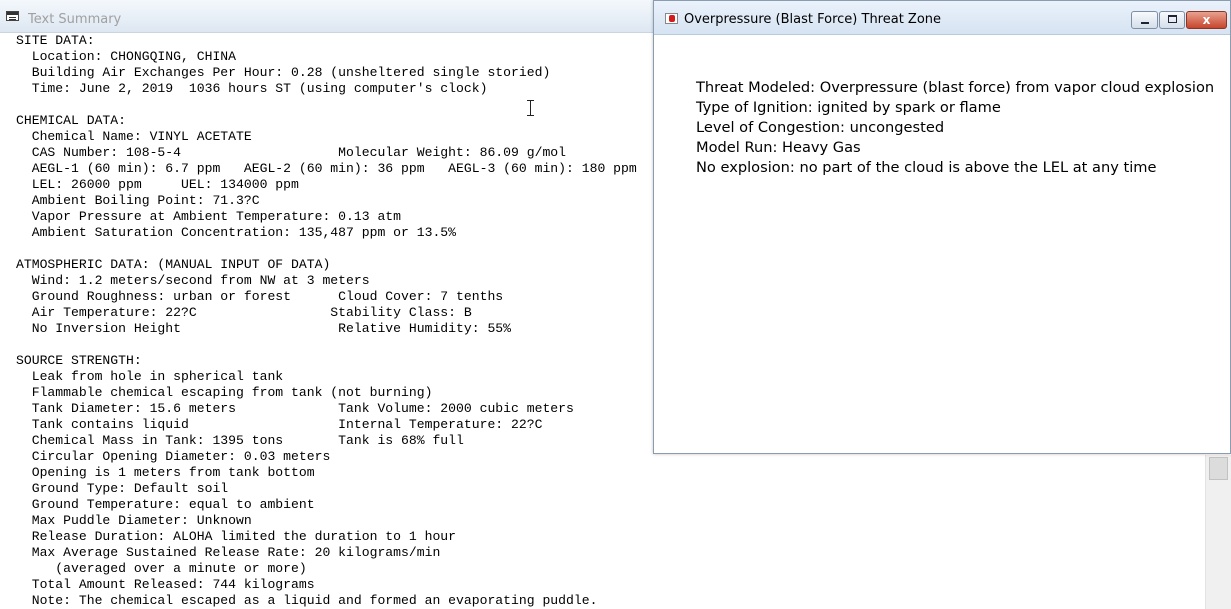 The image size is (1231, 609). Describe the element at coordinates (126, 56) in the screenshot. I see `summary-line: Location: CHONGQING, CHINA` at that location.